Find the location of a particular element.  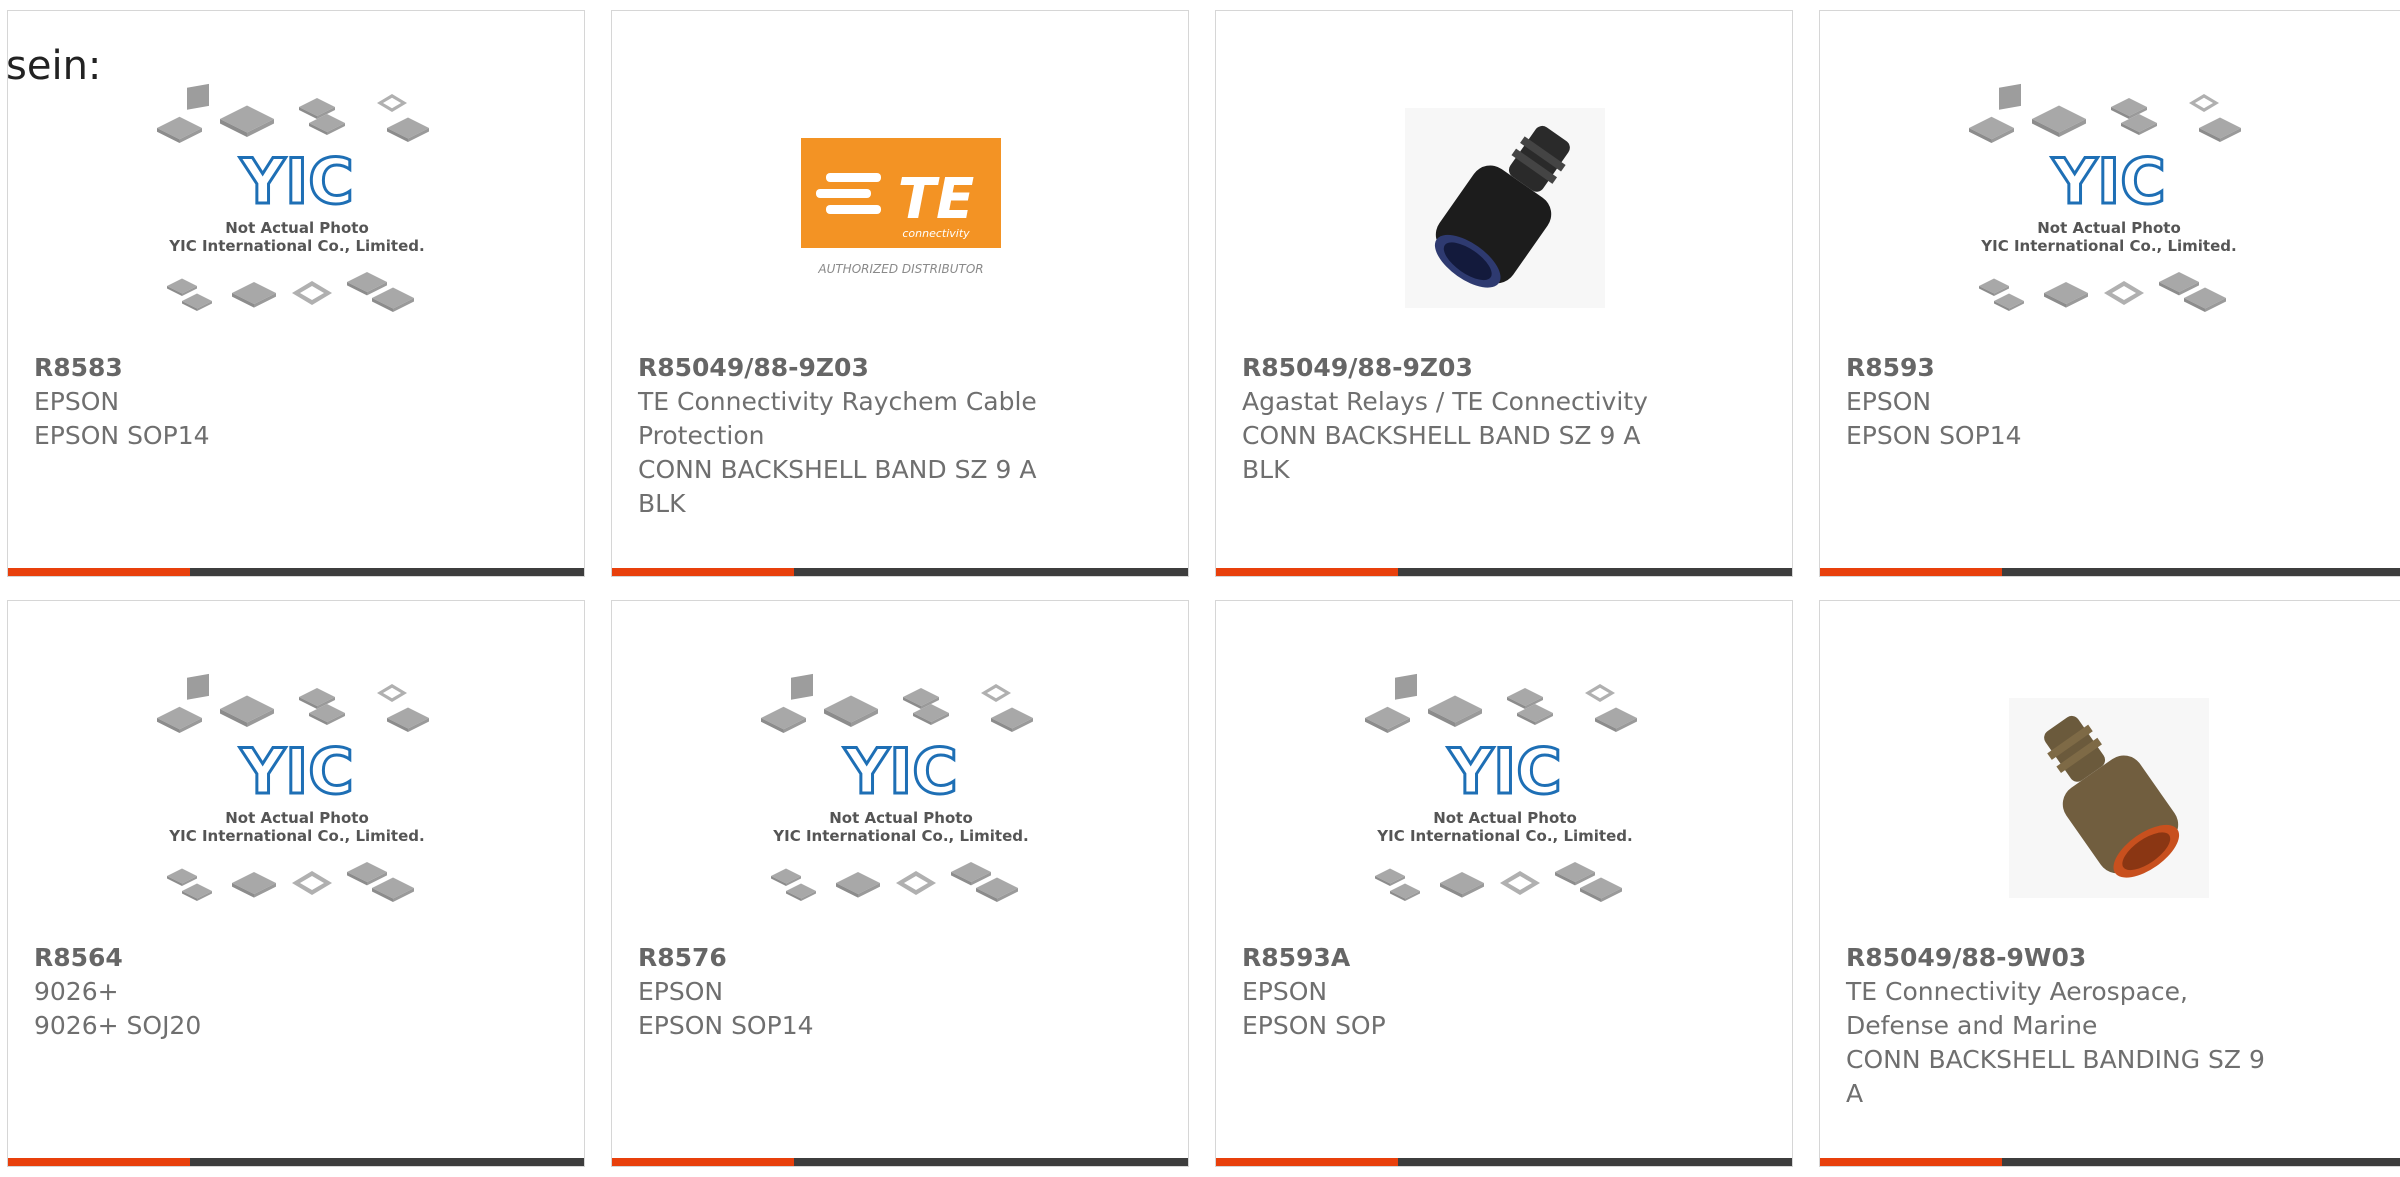

product-info: R8564 9026+ 9026+ SOJ20 is located at coordinates (254, 992).